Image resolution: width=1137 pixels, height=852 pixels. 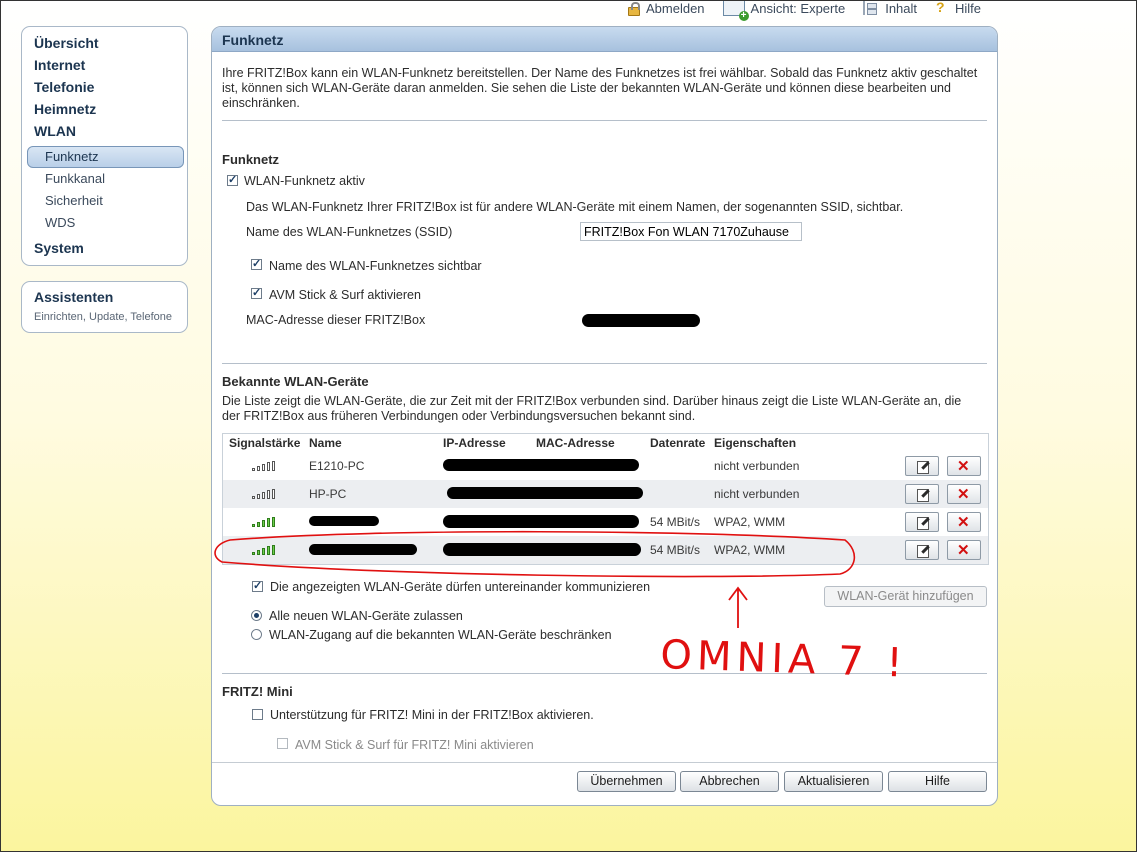 What do you see at coordinates (604, 762) in the screenshot?
I see `footer-divider` at bounding box center [604, 762].